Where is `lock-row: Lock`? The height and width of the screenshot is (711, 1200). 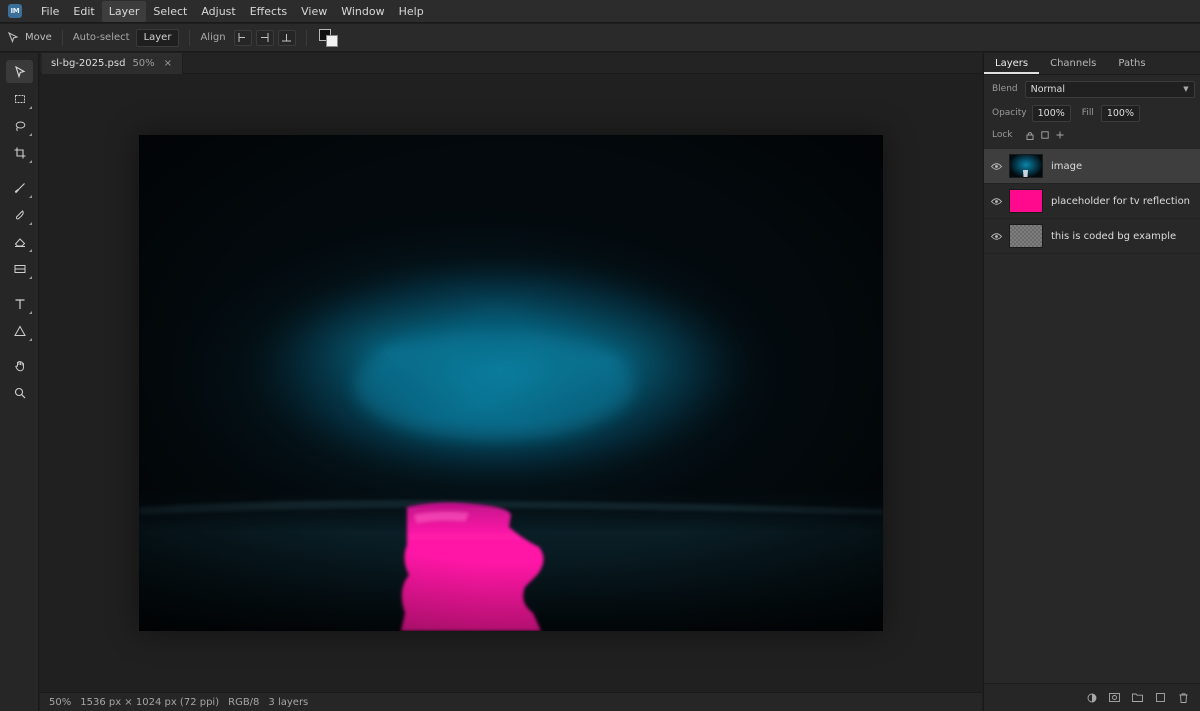 lock-row: Lock is located at coordinates (1096, 135).